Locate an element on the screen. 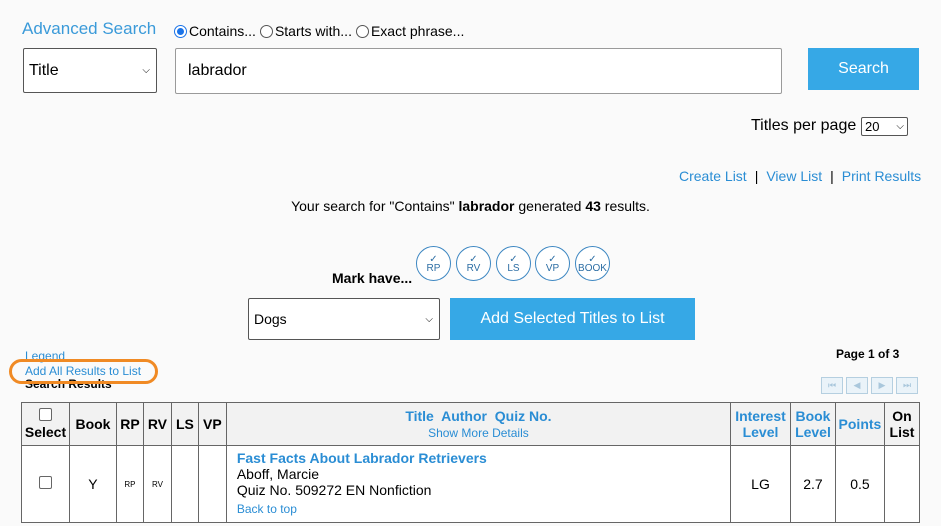 Image resolution: width=941 pixels, height=526 pixels. next-page-button: ▶ is located at coordinates (882, 385).